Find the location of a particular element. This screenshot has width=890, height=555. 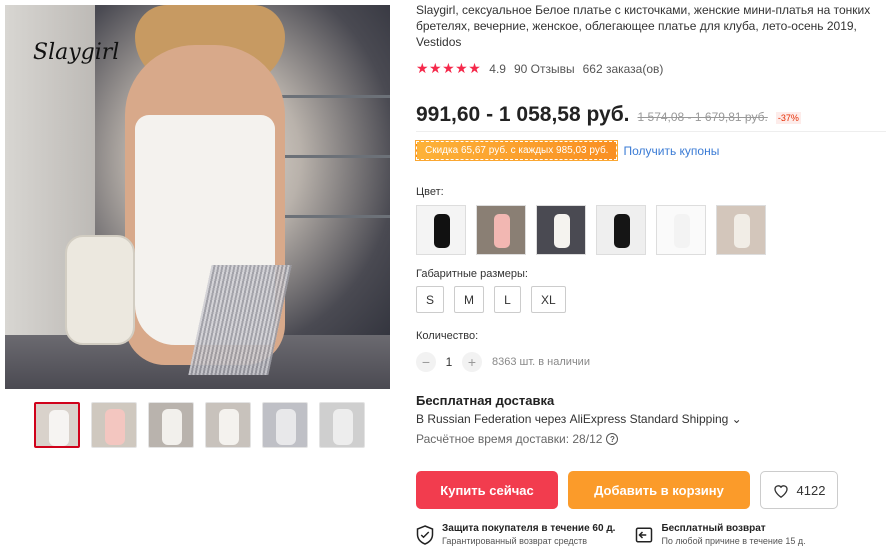

star-rating-icon: ★★★★★ is located at coordinates (449, 68).